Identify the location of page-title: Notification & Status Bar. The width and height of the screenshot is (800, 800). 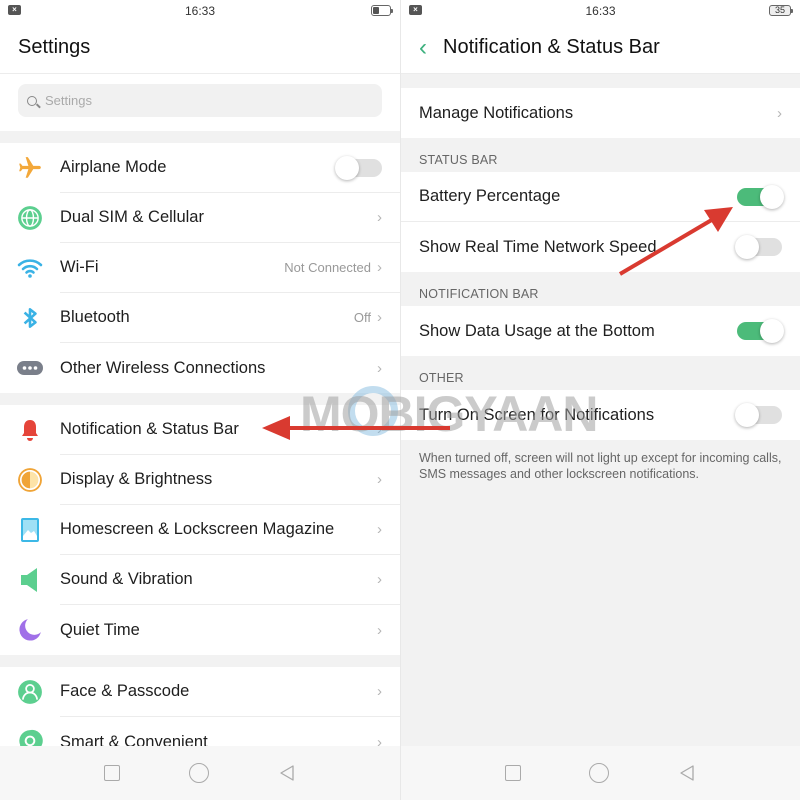
(551, 47).